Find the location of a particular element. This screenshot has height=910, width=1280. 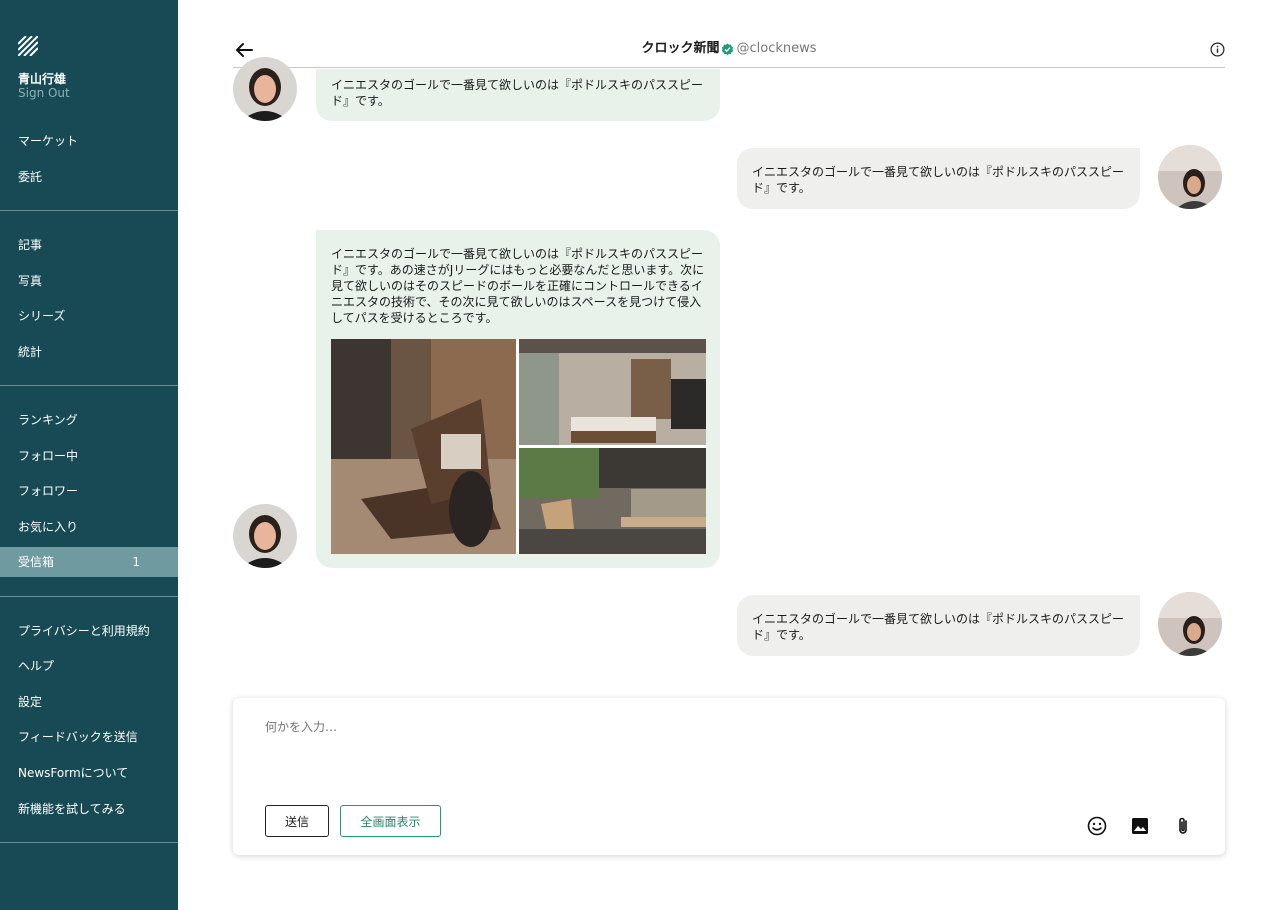

nav-item-ranking: ランキング is located at coordinates (89, 420).